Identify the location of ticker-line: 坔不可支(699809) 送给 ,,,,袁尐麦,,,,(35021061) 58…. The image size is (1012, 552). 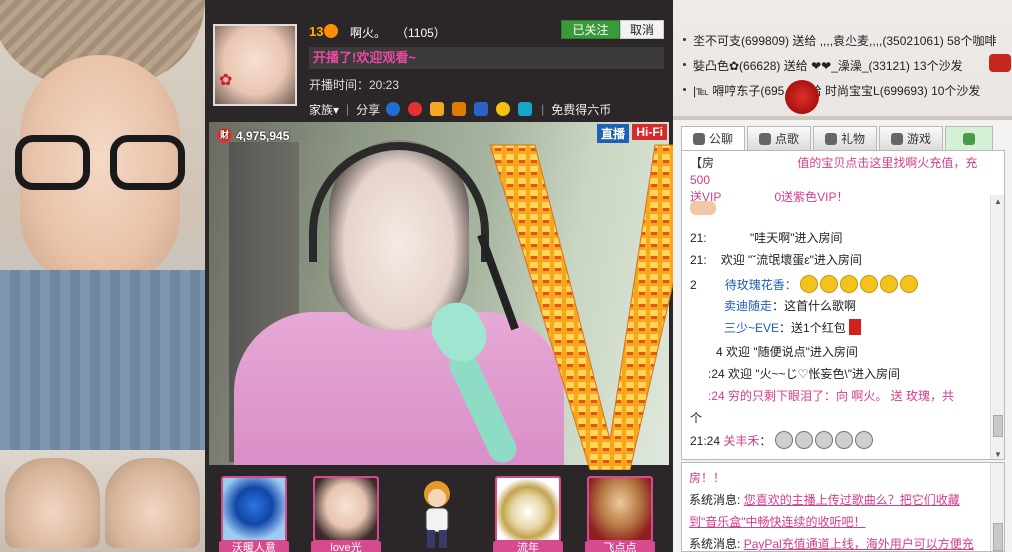
(839, 40).